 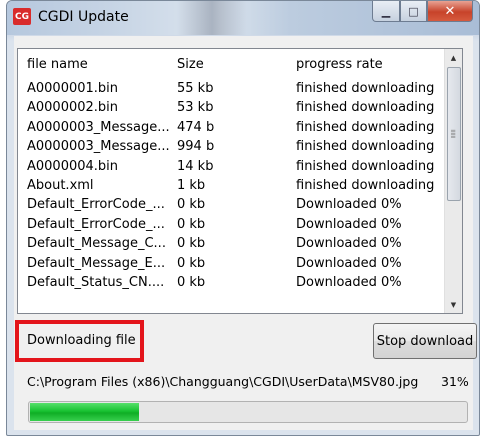 I want to click on list-item: Default_Message_E... 0 kb Downloaded 0%, so click(x=231, y=264).